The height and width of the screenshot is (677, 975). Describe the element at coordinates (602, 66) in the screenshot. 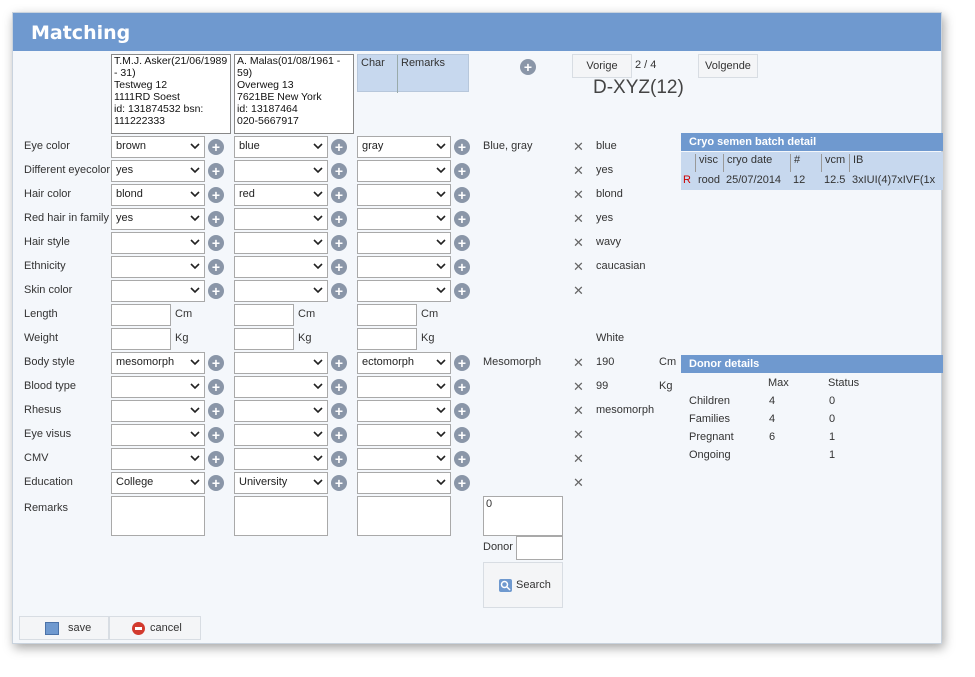

I see `prev-button: Vorige` at that location.